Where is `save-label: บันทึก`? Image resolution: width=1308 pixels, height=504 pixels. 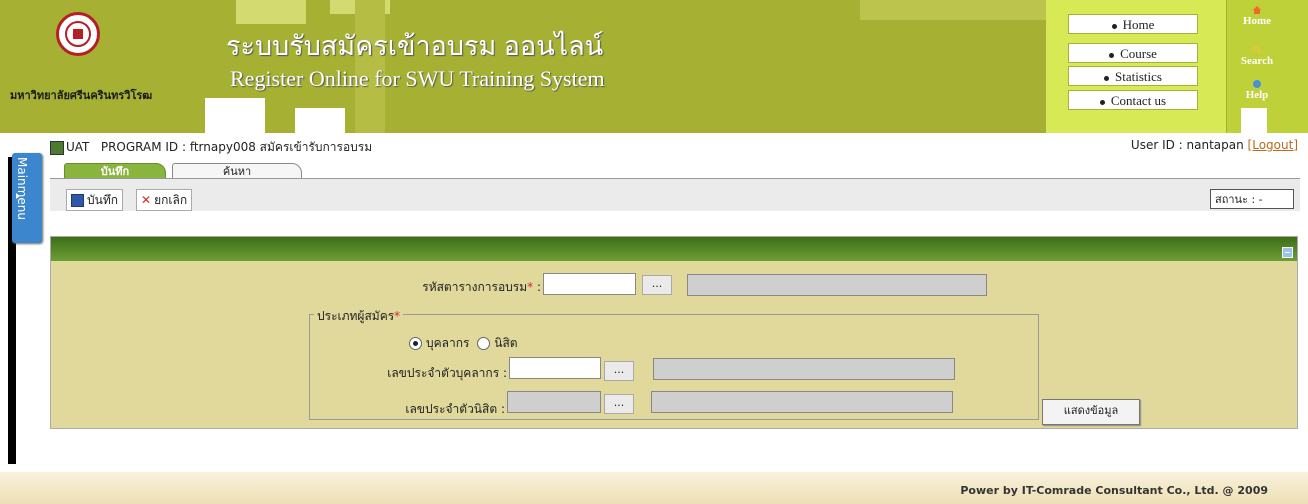
save-label: บันทึก is located at coordinates (102, 200).